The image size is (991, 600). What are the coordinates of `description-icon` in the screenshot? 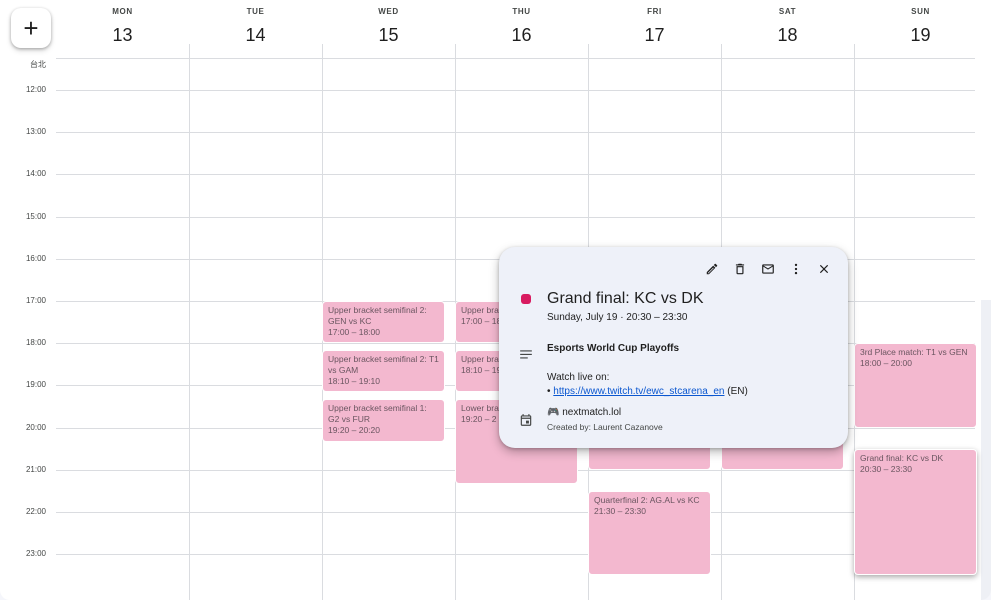 It's located at (526, 354).